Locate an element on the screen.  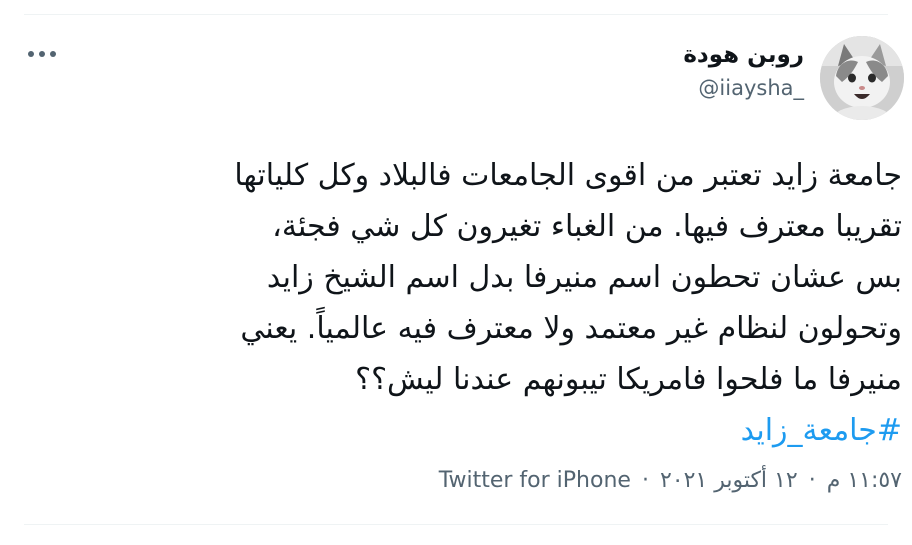
author-display-name: روبن هودة is located at coordinates (743, 55).